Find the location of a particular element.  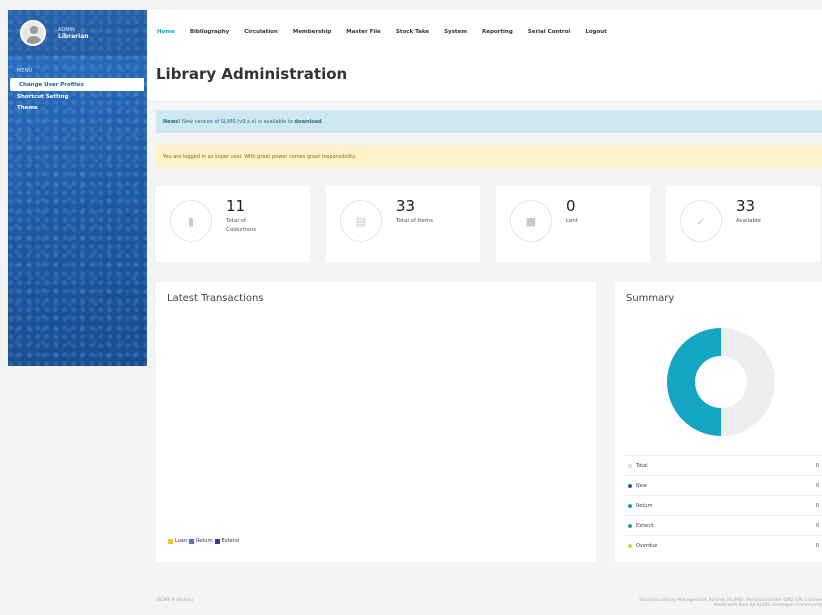

barcode-icon: ▤ is located at coordinates (361, 221).